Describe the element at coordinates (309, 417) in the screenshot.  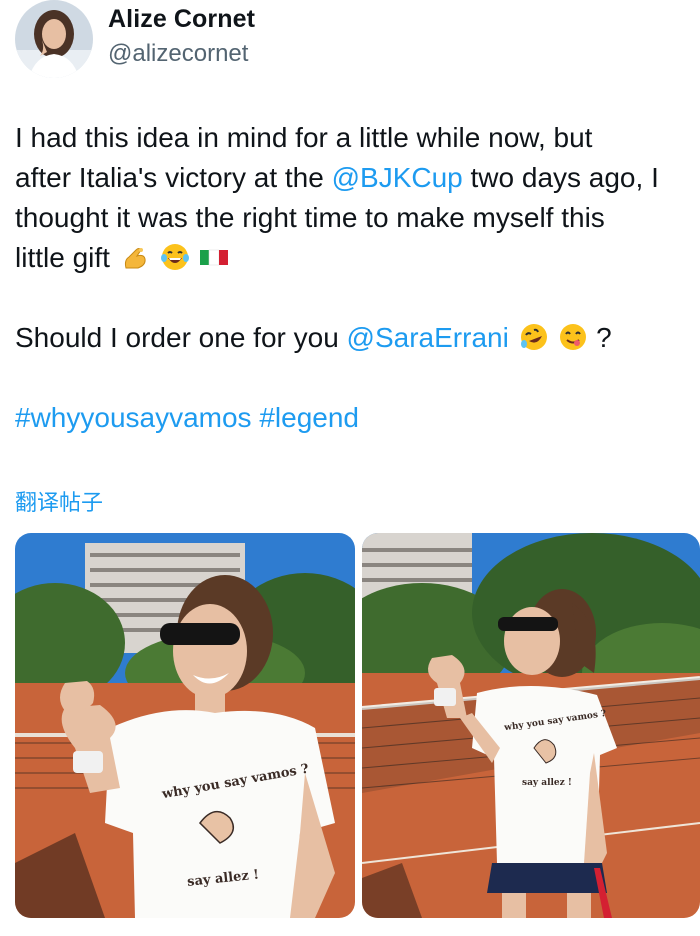
I see `hashtag-legend-link: #legend` at that location.